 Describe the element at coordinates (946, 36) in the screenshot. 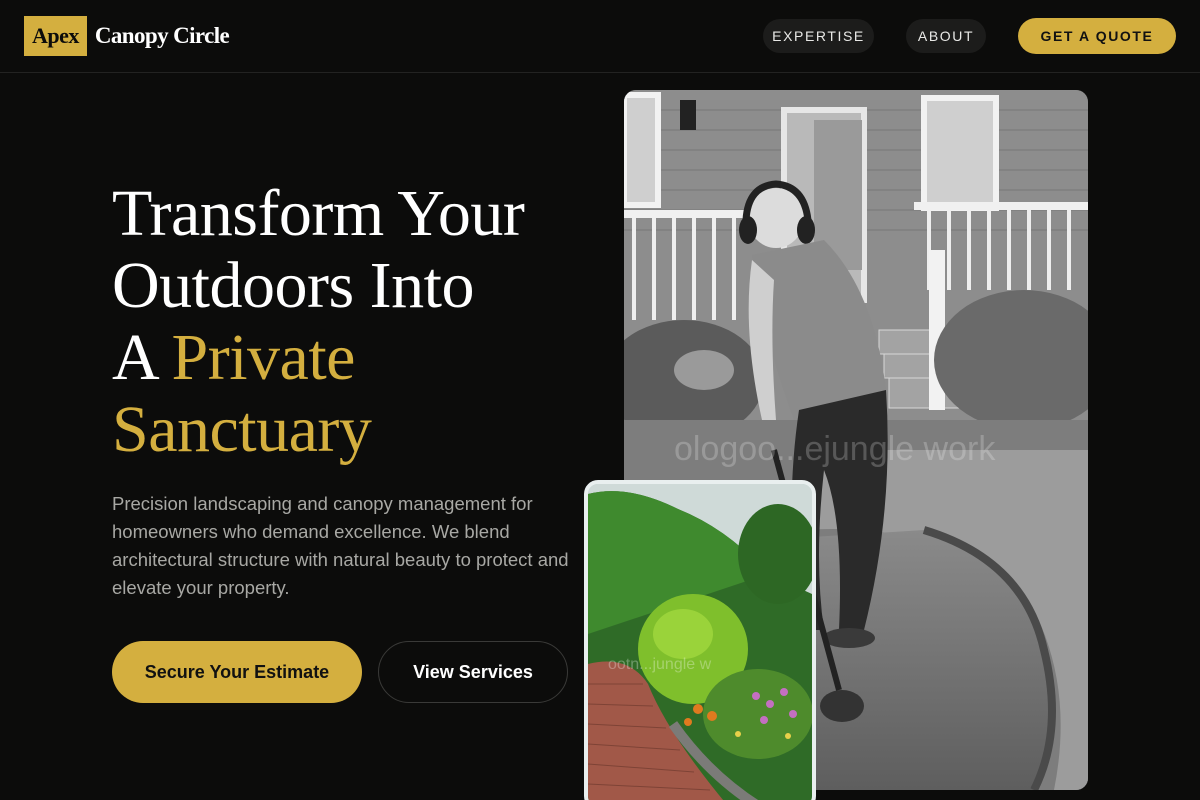

I see `nav-about-link: ABOUT` at that location.